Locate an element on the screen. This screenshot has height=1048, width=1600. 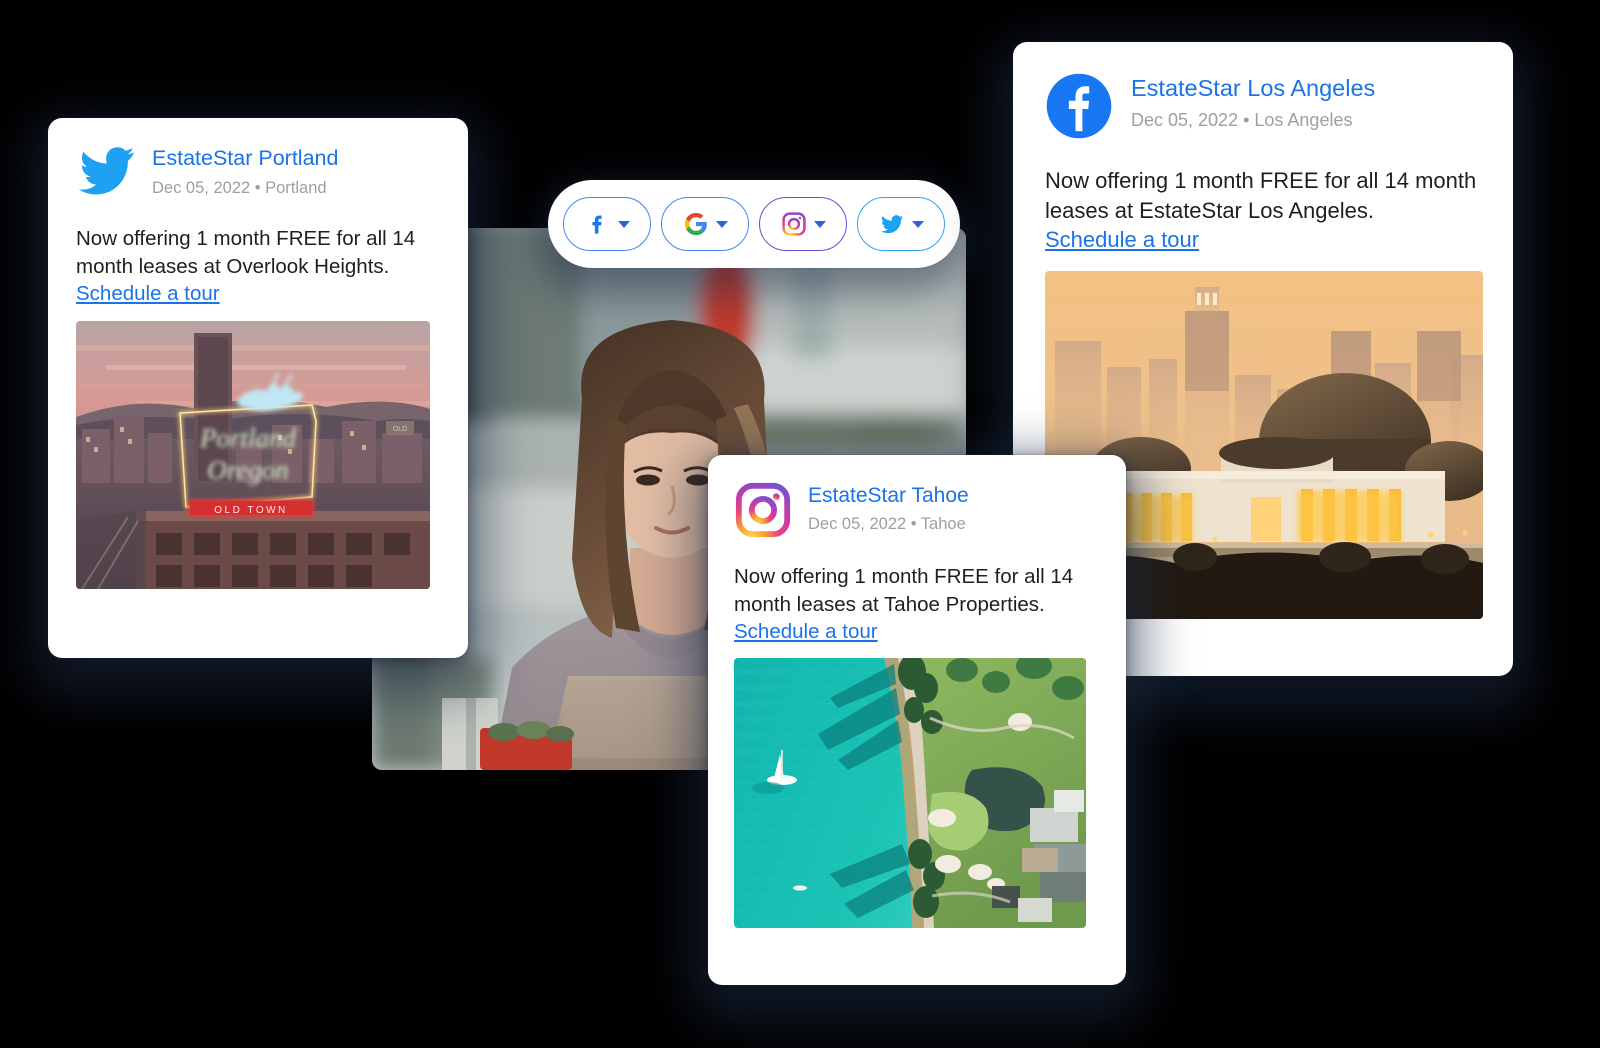
svg-text: Portland is located at coordinates (248, 438).